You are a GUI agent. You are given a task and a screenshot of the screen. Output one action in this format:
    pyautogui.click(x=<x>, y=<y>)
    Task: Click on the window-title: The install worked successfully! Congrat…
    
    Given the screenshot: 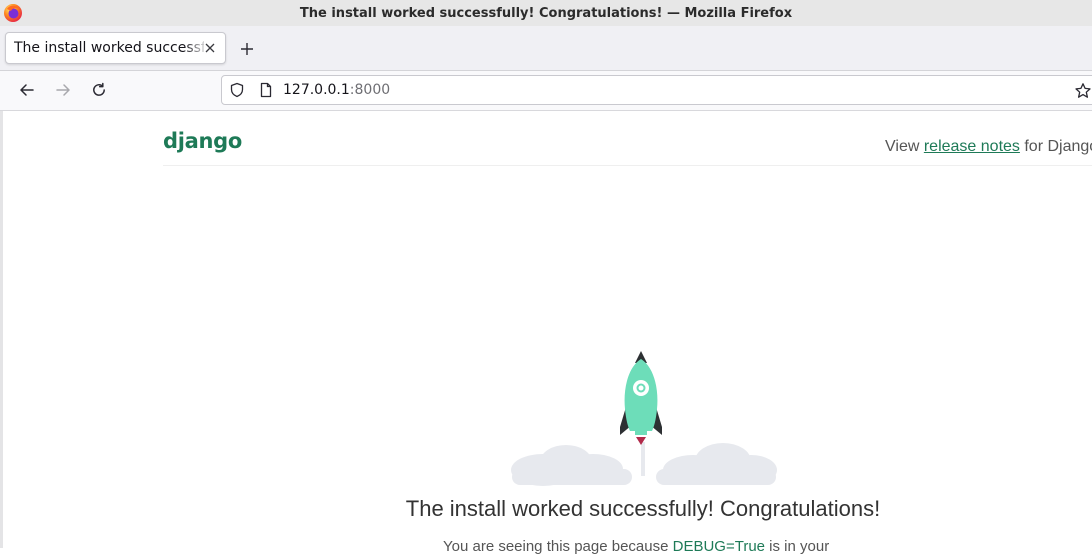 What is the action you would take?
    pyautogui.click(x=546, y=13)
    